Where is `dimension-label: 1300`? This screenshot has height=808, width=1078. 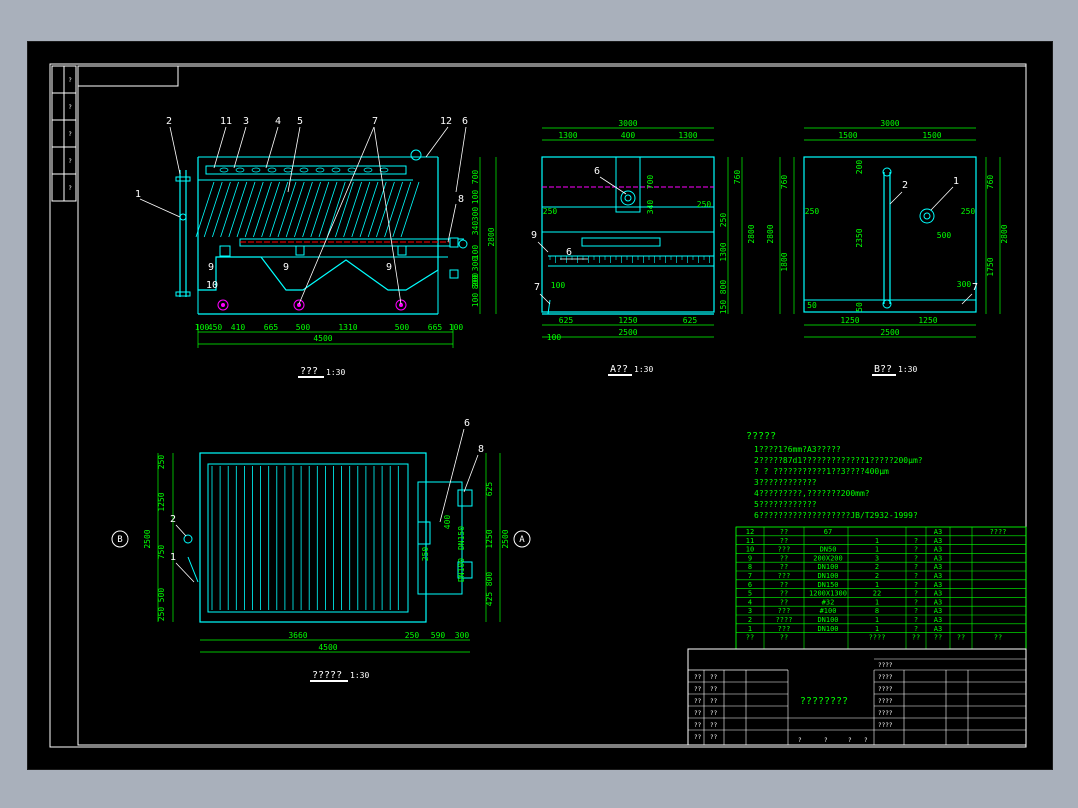
dimension-label: 1300 is located at coordinates (723, 251).